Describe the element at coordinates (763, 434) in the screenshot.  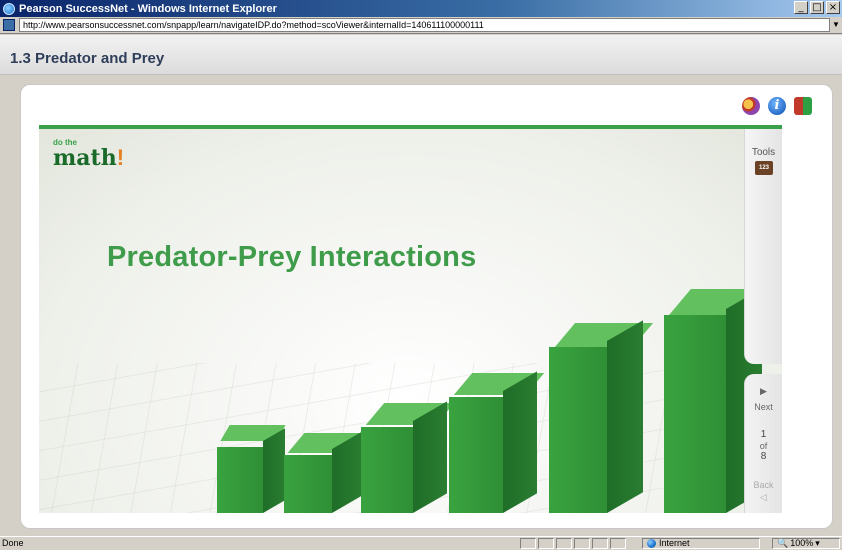
I see `current-page-number: 1` at that location.